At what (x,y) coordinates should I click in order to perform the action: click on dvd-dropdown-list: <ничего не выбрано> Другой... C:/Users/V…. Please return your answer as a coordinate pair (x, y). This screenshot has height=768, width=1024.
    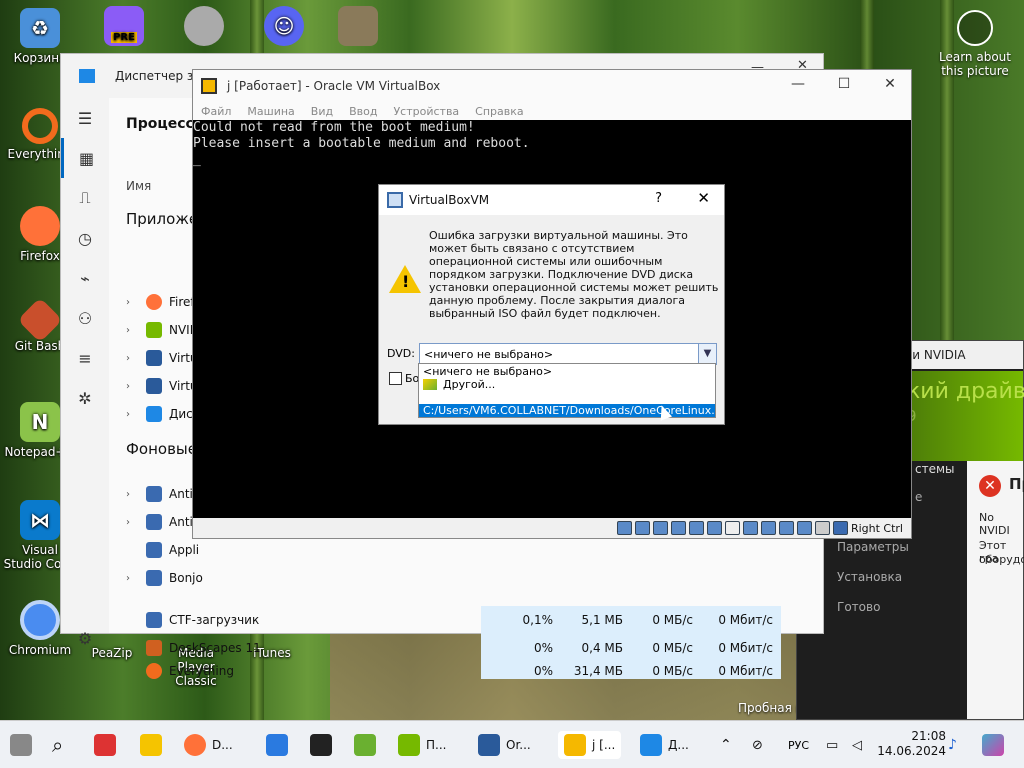
    Looking at the image, I should click on (567, 390).